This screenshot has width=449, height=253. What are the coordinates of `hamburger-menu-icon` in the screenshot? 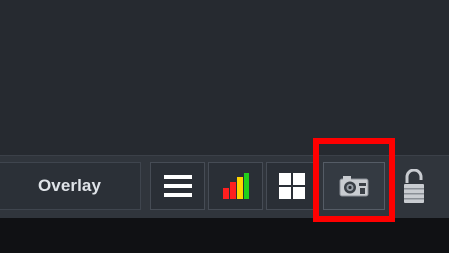 It's located at (177, 186).